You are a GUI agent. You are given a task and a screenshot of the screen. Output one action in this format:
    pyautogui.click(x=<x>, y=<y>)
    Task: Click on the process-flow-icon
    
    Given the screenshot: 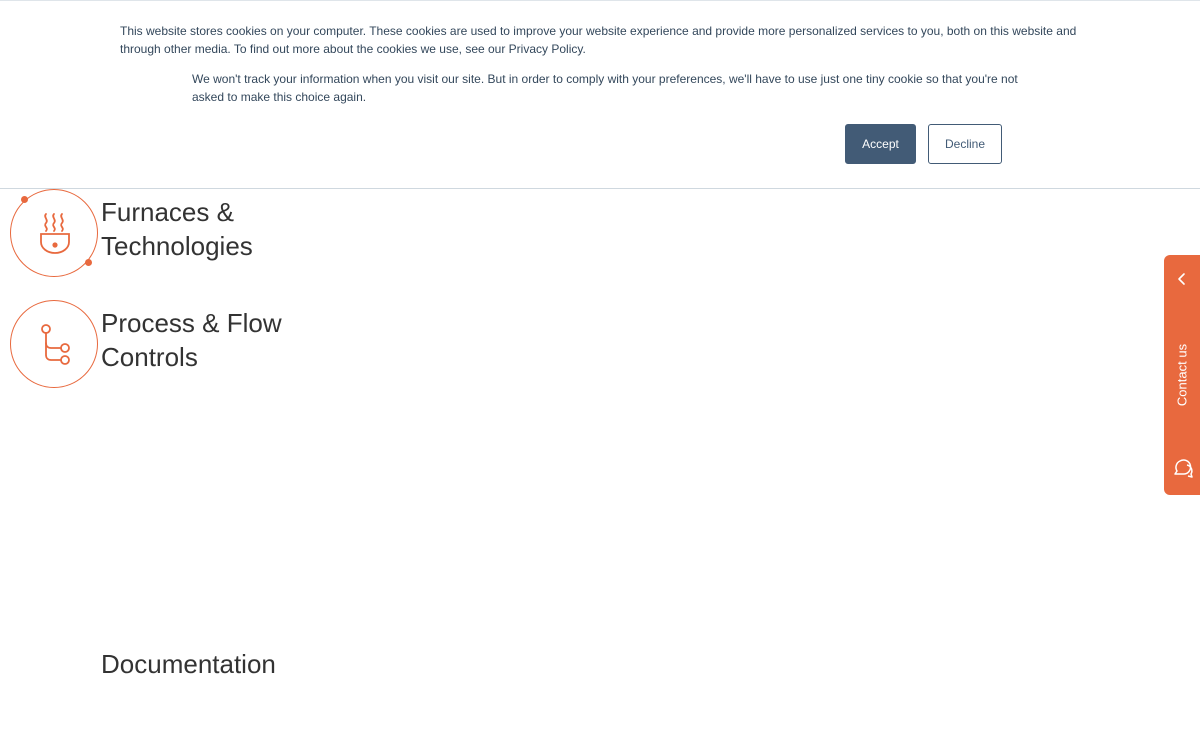 What is the action you would take?
    pyautogui.click(x=55, y=344)
    